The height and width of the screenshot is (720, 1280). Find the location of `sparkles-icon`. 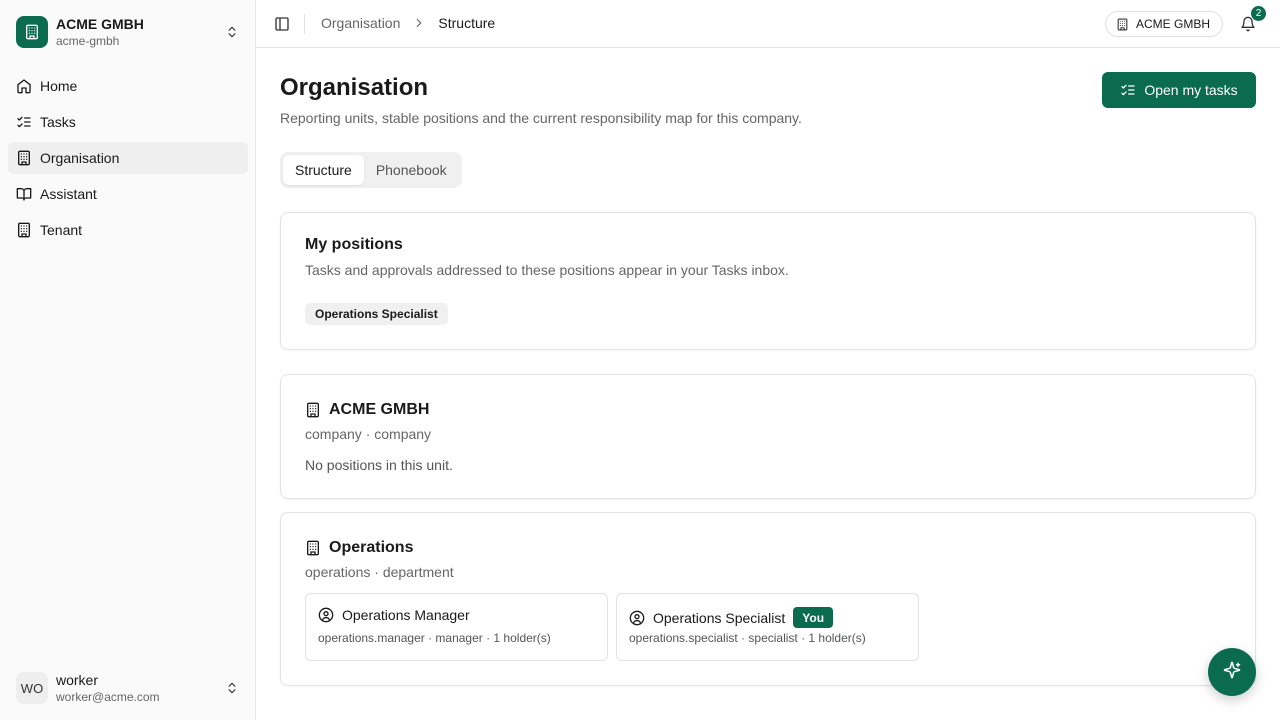

sparkles-icon is located at coordinates (1232, 672).